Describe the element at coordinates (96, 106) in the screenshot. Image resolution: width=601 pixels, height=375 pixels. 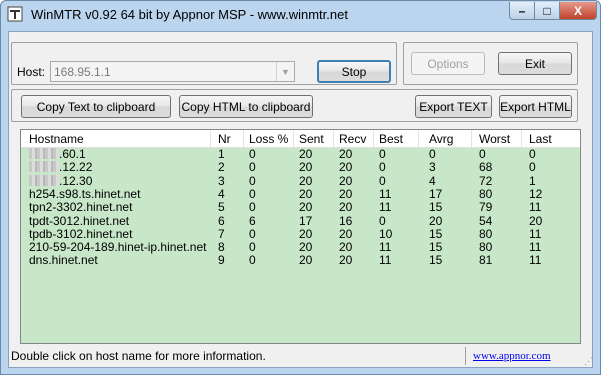
I see `copy-text-button: Copy Text to clipboard` at that location.